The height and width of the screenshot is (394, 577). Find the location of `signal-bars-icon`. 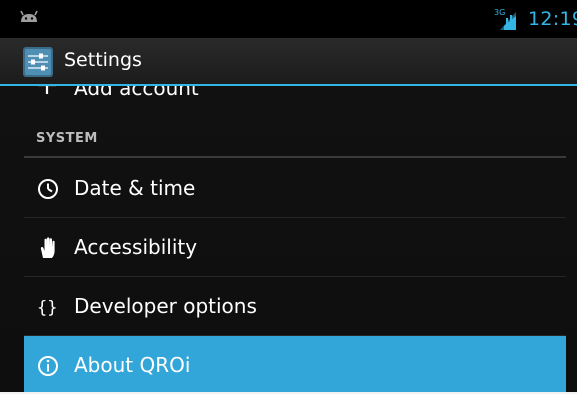

signal-bars-icon is located at coordinates (508, 21).